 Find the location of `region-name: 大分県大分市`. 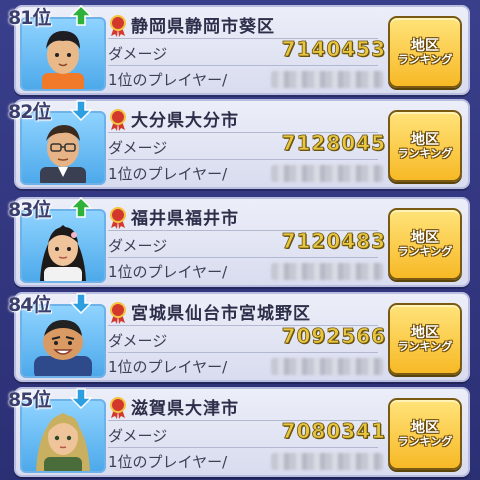

region-name: 大分県大分市 is located at coordinates (185, 121).